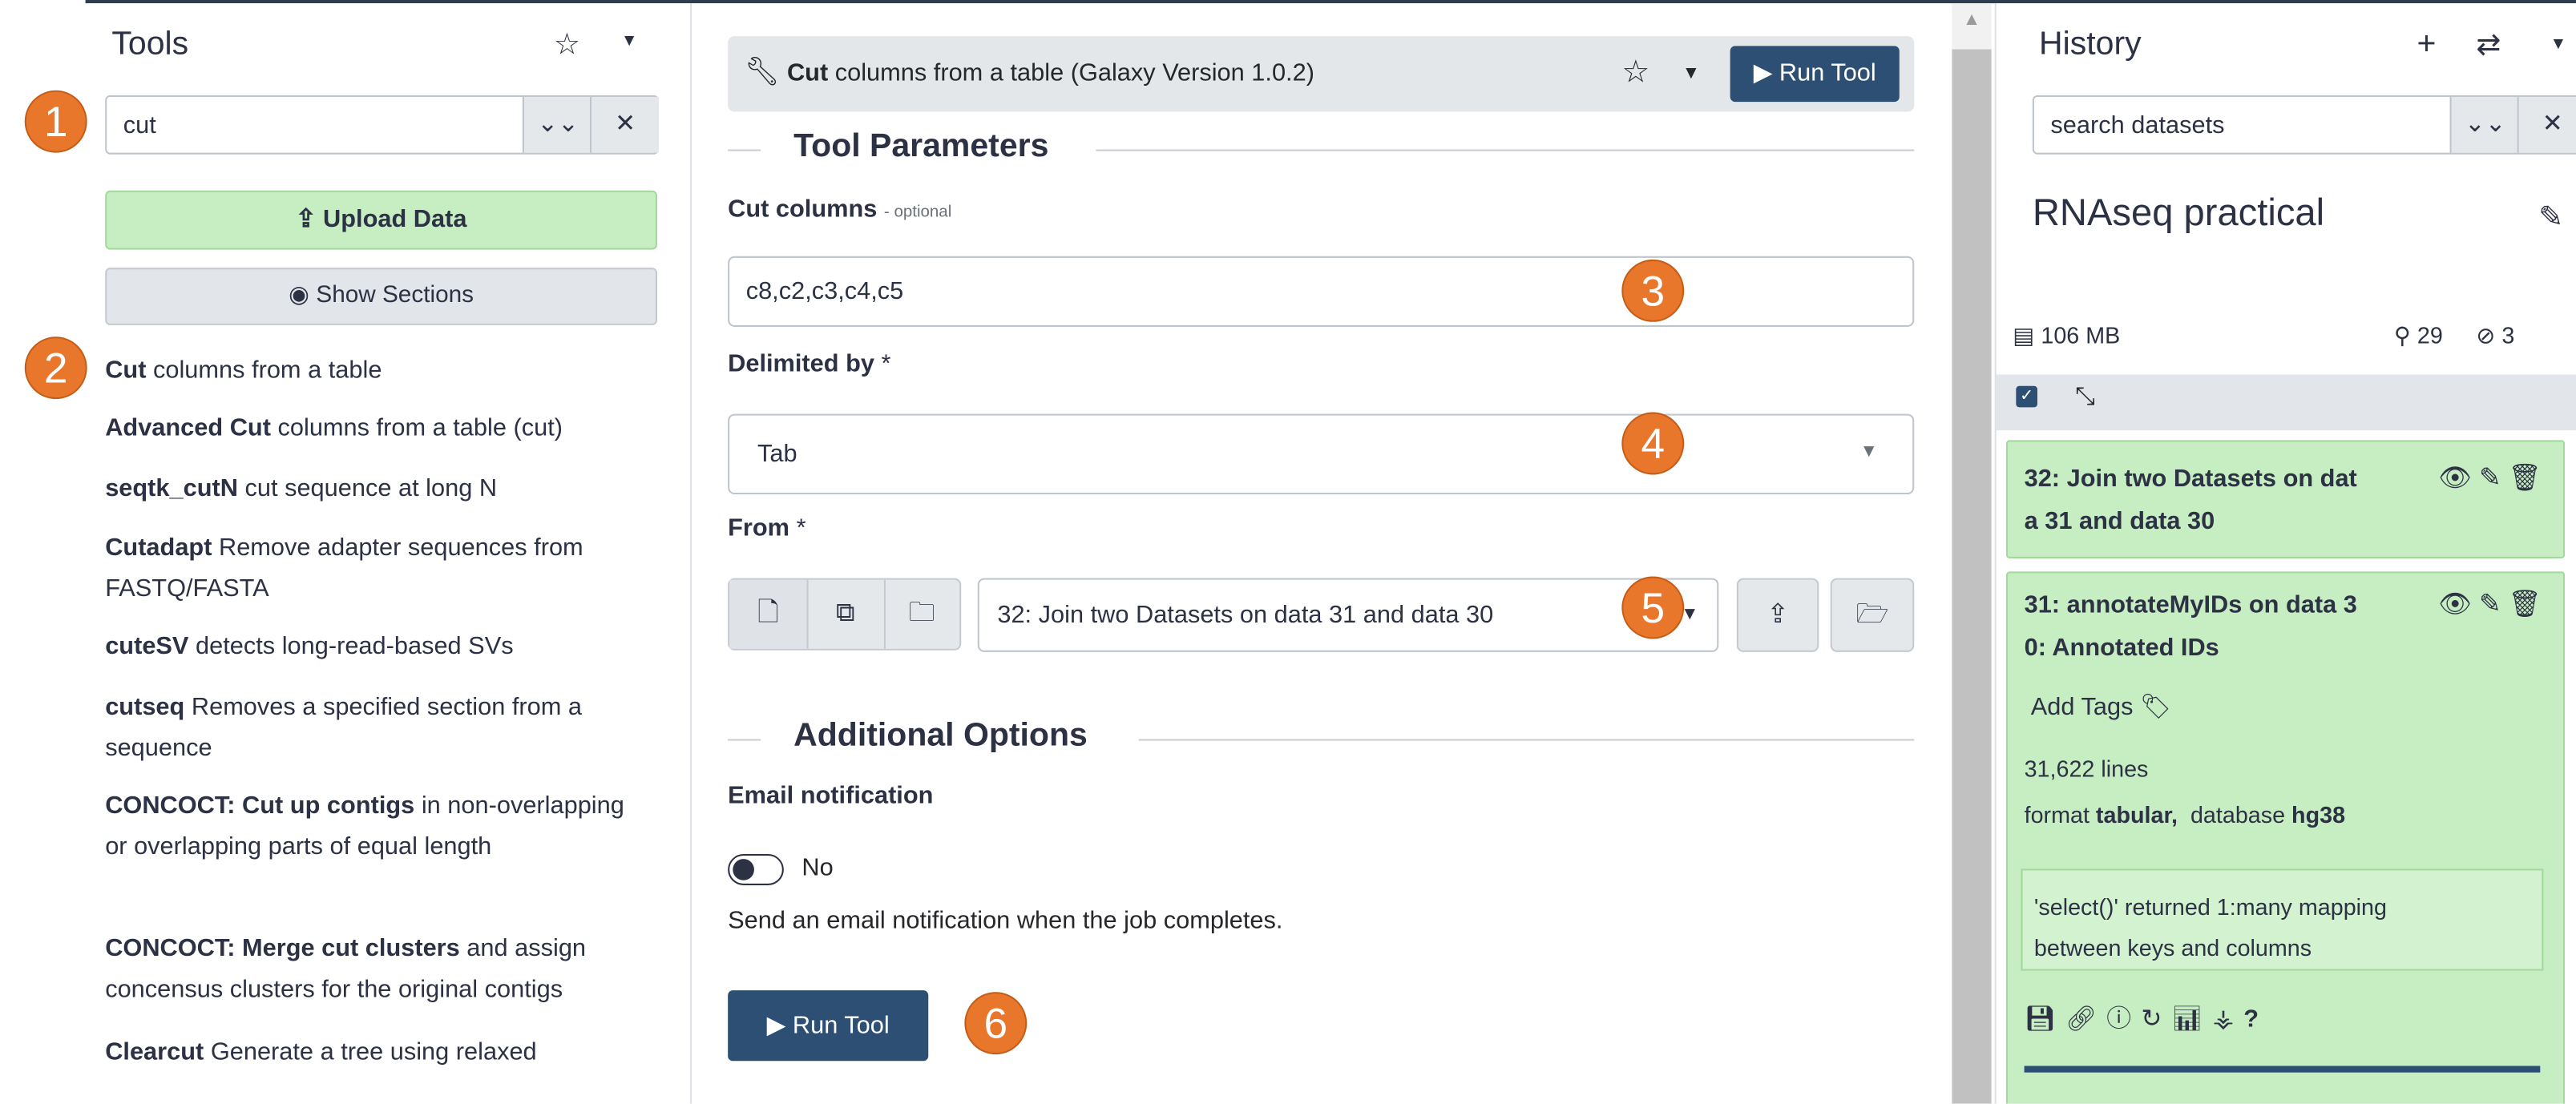 The height and width of the screenshot is (1104, 2576). I want to click on tool-search-input: cut, so click(139, 125).